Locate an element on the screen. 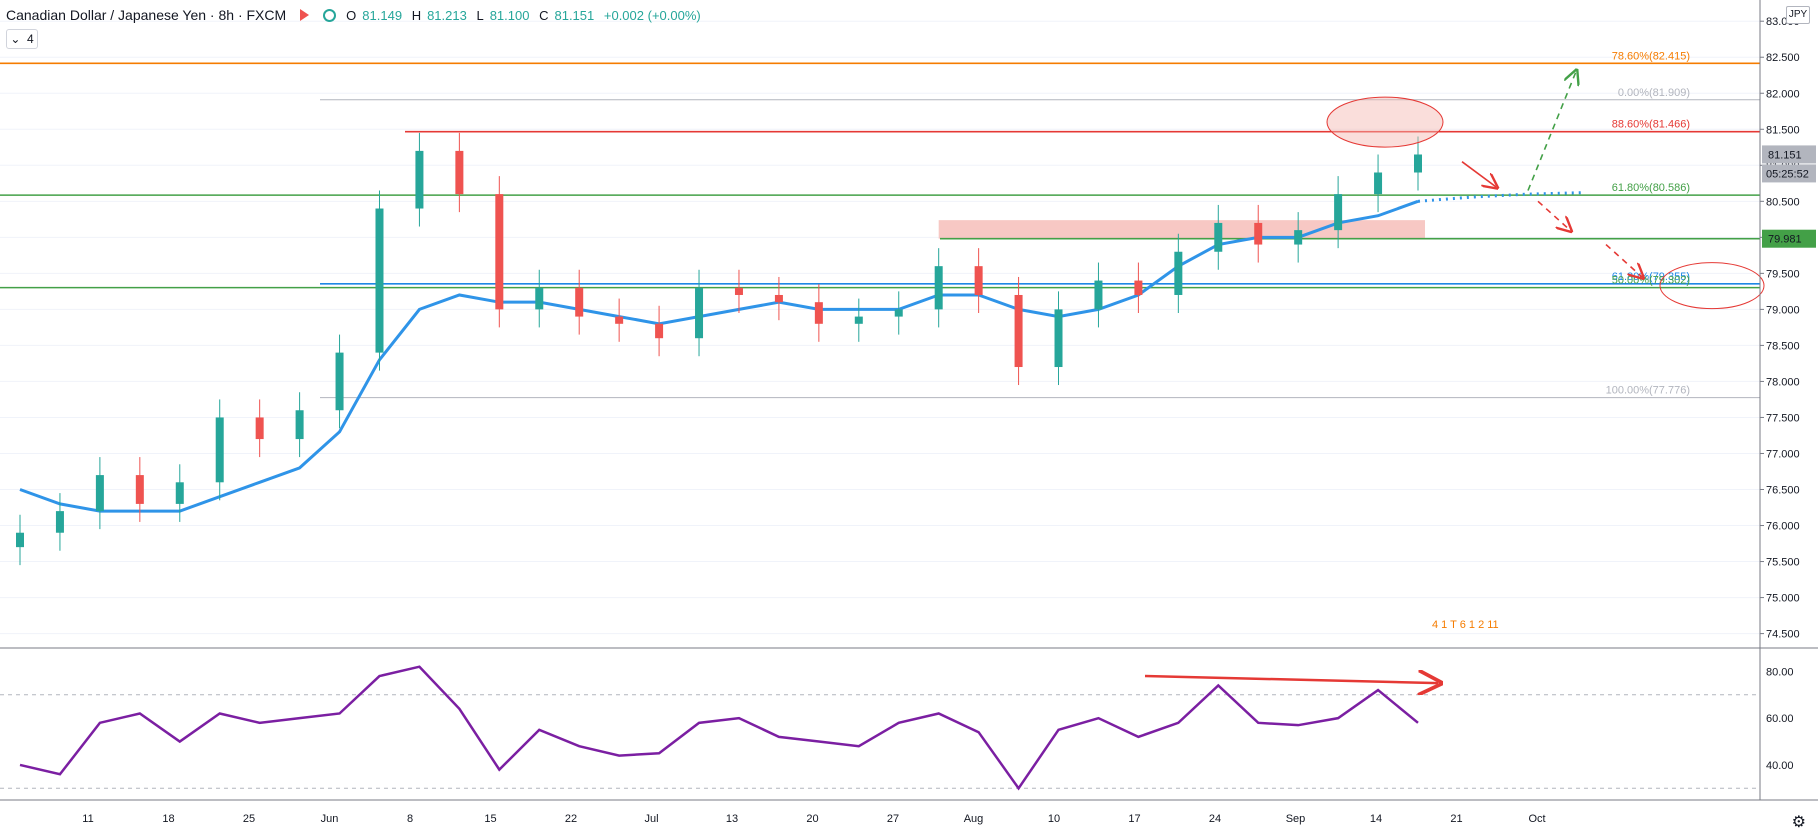  time-tick-label: Jun is located at coordinates (330, 819).